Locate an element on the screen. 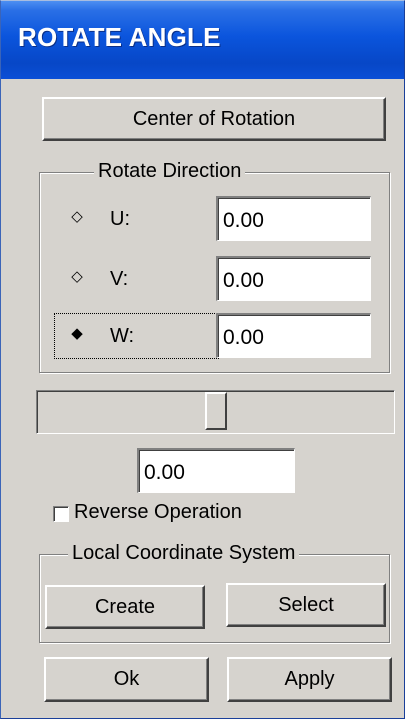 Image resolution: width=405 pixels, height=719 pixels. slider-thumb is located at coordinates (216, 411).